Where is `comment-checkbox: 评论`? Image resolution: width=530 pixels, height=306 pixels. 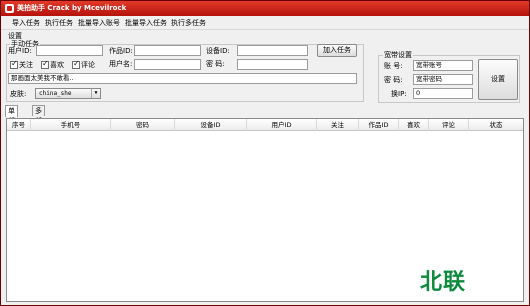
comment-checkbox: 评论 is located at coordinates (83, 64).